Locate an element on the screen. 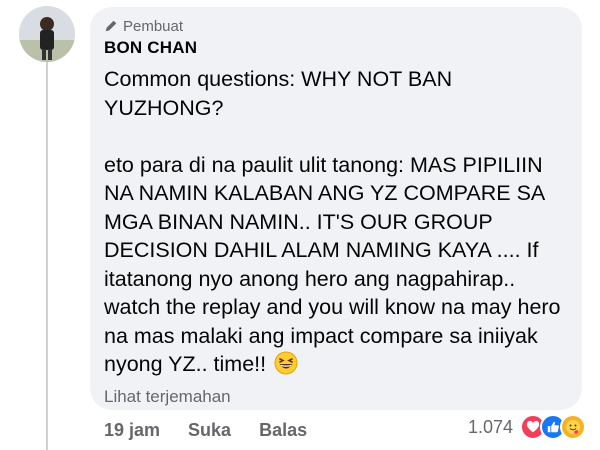 This screenshot has width=600, height=450. comment-paragraph: Common questions: WHY NOT BAN YUZHONG? is located at coordinates (278, 93).